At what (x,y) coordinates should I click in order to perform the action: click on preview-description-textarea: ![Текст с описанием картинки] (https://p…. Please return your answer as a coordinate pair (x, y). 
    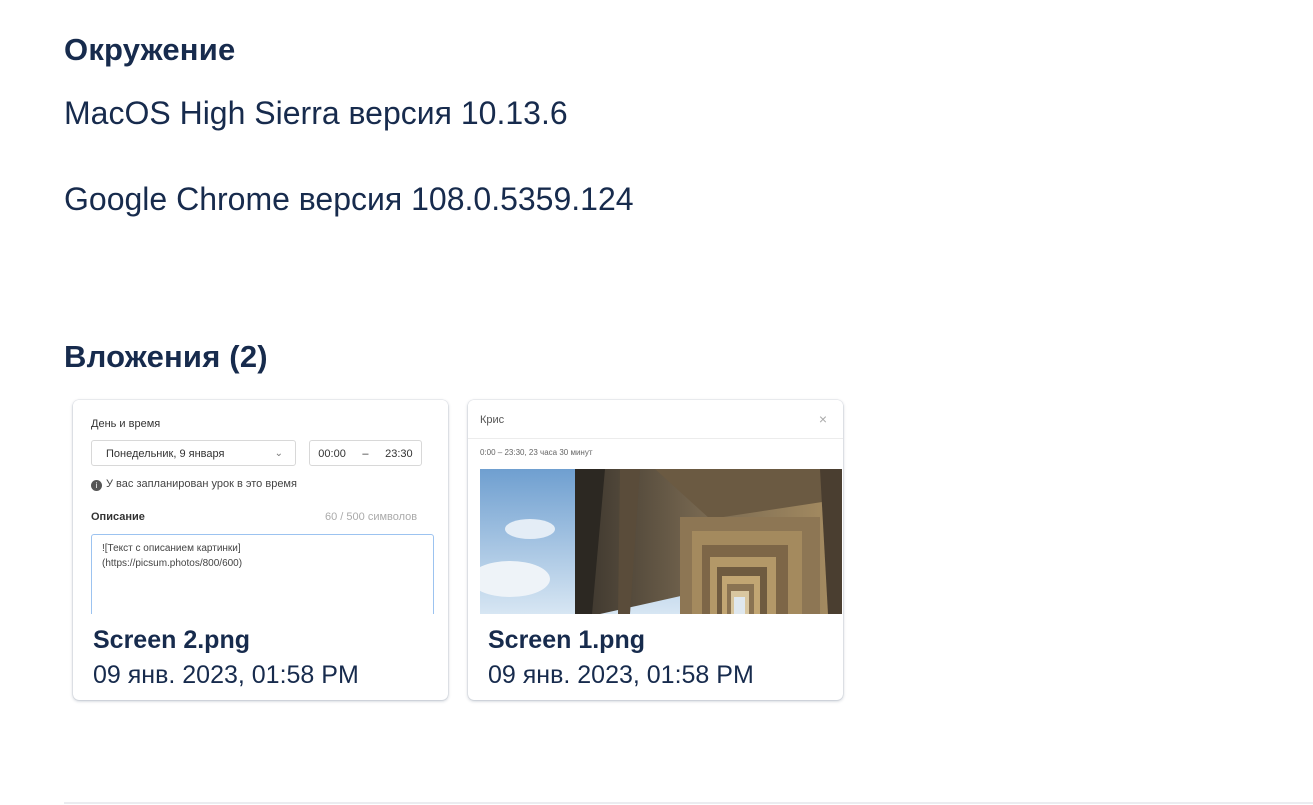
    Looking at the image, I should click on (262, 574).